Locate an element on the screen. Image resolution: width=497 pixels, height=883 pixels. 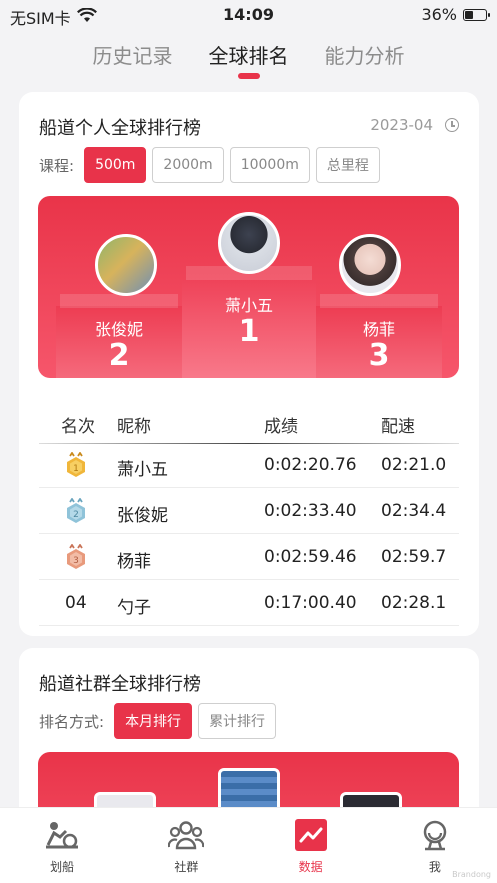
ranking-table-header: 名次 昵称 成绩 配速 is located at coordinates (249, 425).